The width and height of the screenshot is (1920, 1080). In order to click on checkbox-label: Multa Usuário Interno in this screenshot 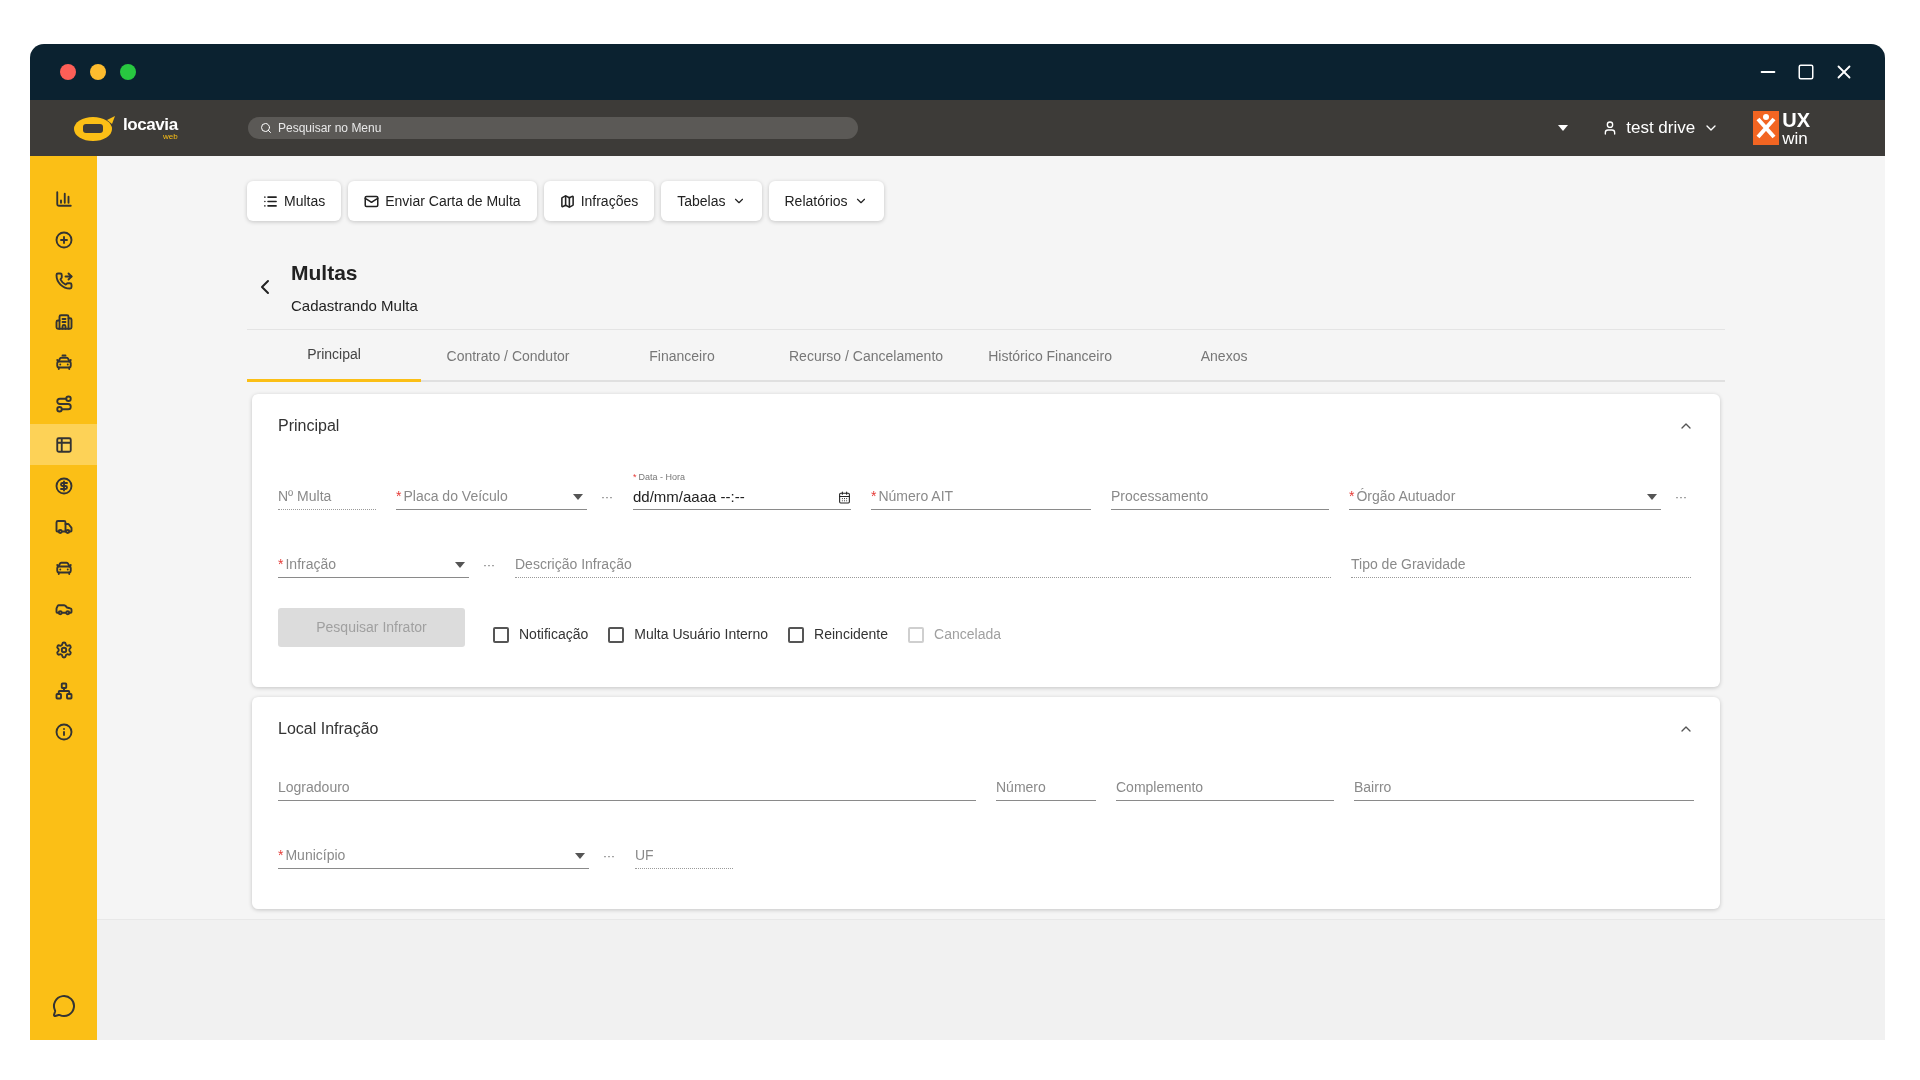, I will do `click(701, 634)`.